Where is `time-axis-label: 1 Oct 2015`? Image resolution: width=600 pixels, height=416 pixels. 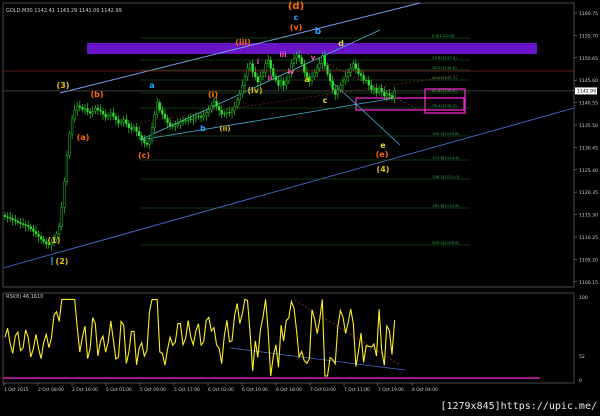
time-axis-label: 1 Oct 2015 is located at coordinates (16, 390).